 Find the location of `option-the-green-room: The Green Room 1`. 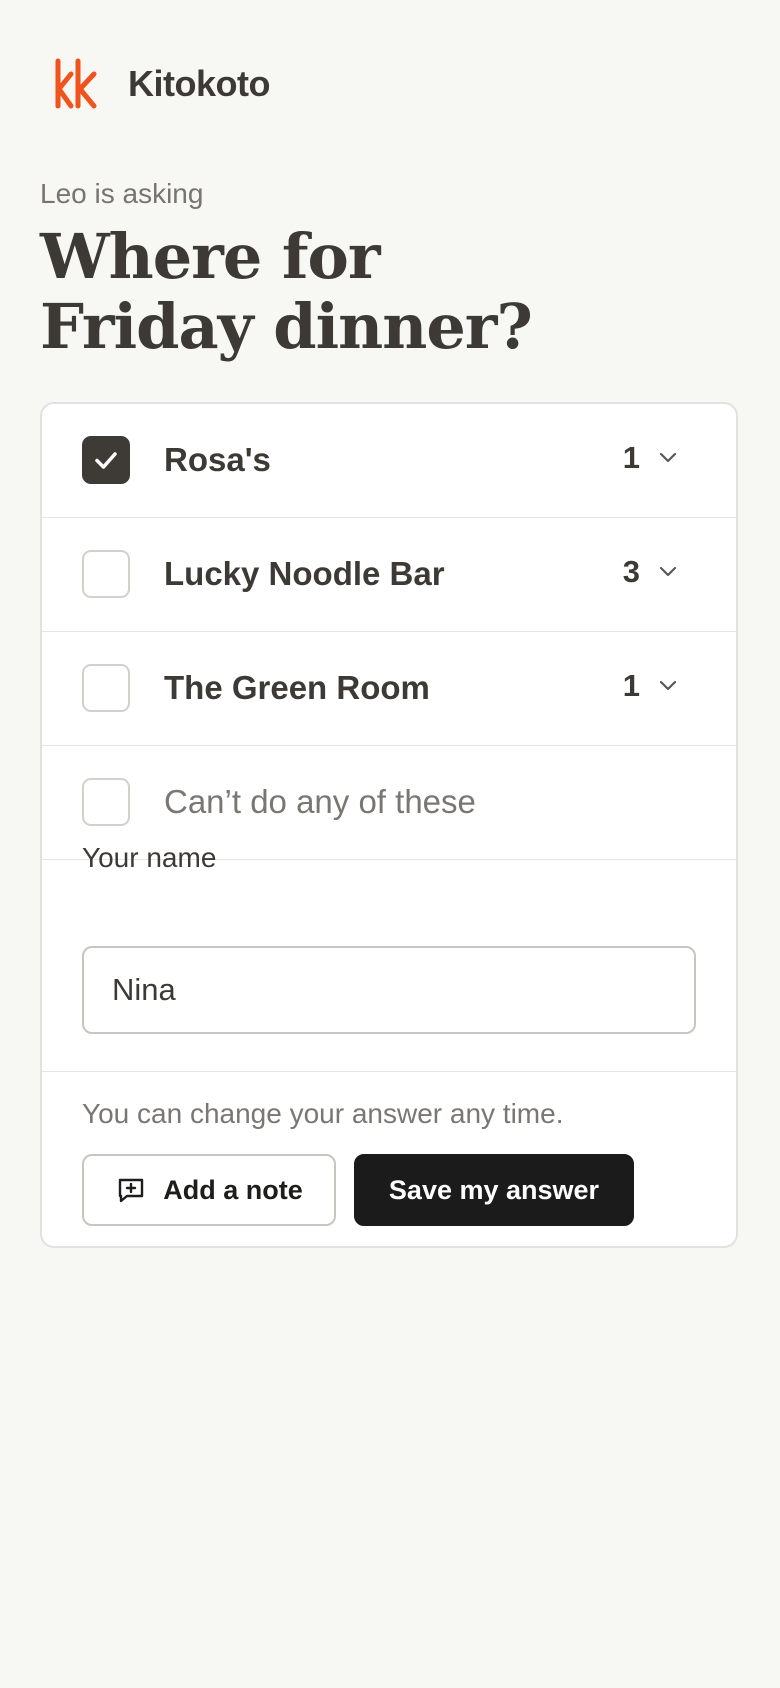

option-the-green-room: The Green Room 1 is located at coordinates (389, 689).